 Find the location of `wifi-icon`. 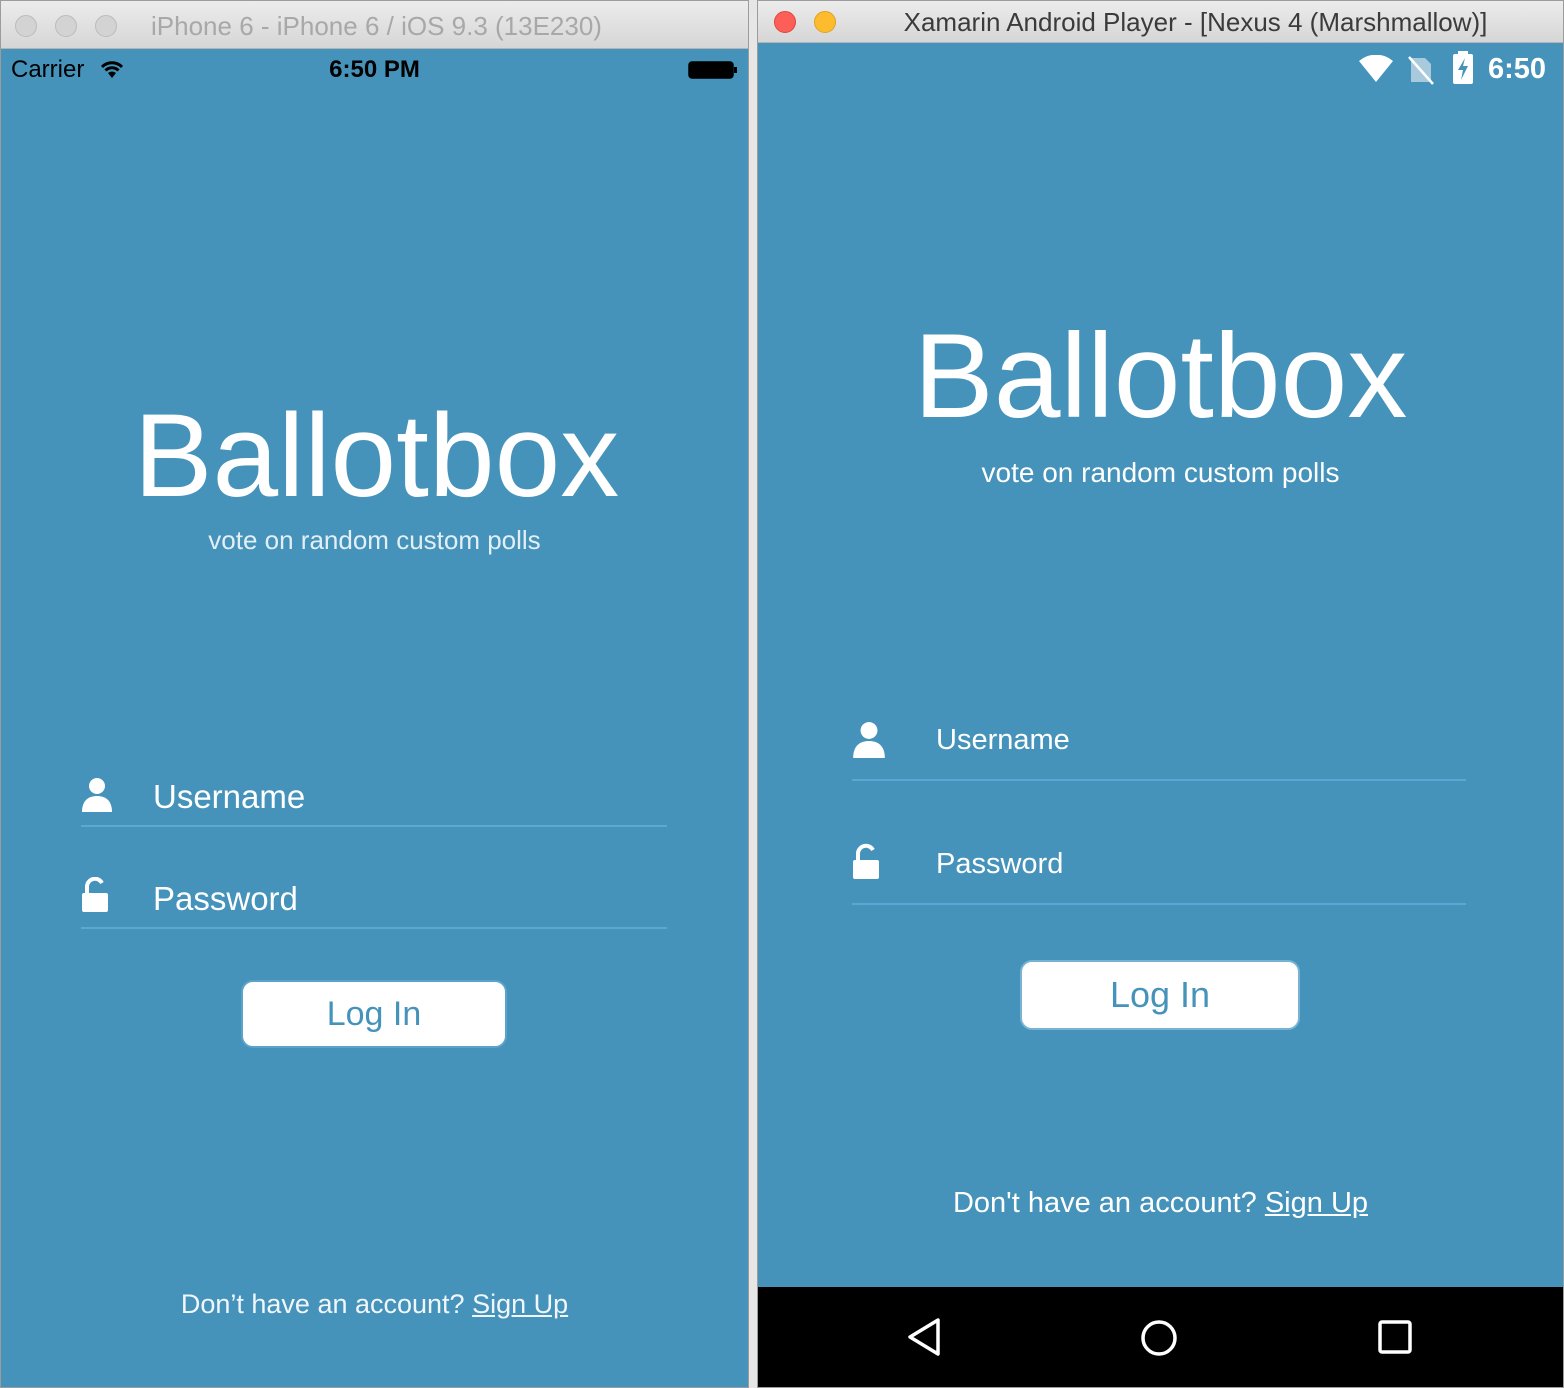

wifi-icon is located at coordinates (1376, 68).